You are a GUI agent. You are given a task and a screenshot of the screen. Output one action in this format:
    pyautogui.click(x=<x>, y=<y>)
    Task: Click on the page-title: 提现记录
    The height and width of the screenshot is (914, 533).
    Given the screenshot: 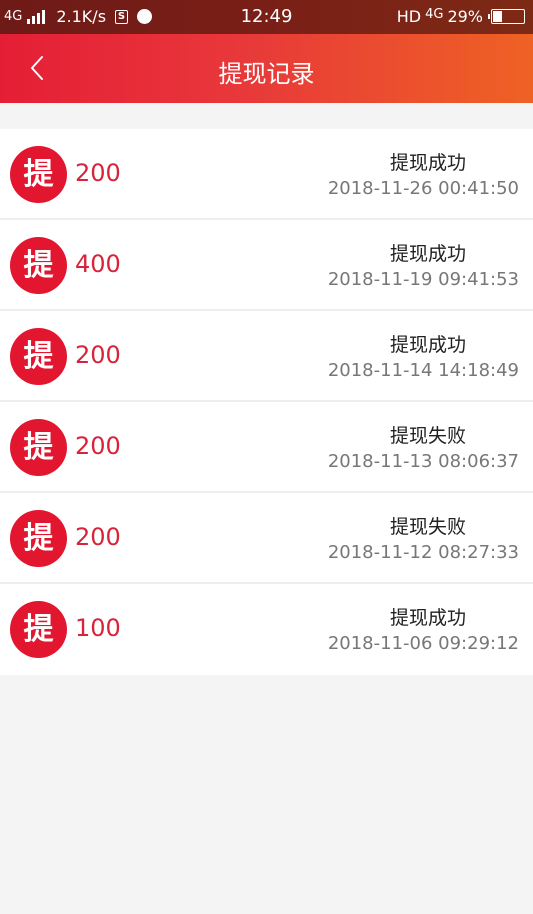 What is the action you would take?
    pyautogui.click(x=266, y=74)
    